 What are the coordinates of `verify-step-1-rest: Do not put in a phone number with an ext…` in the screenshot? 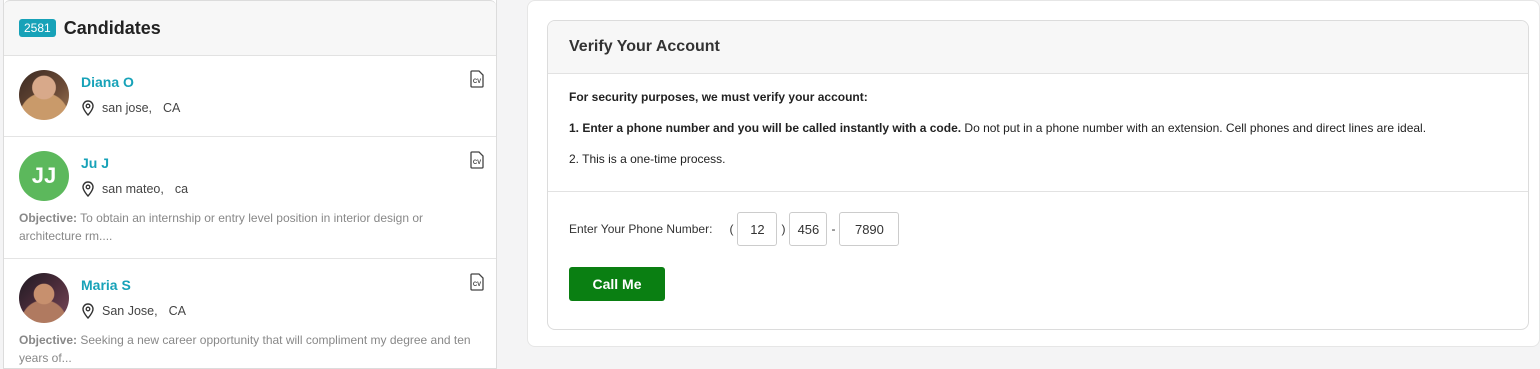 It's located at (1194, 128).